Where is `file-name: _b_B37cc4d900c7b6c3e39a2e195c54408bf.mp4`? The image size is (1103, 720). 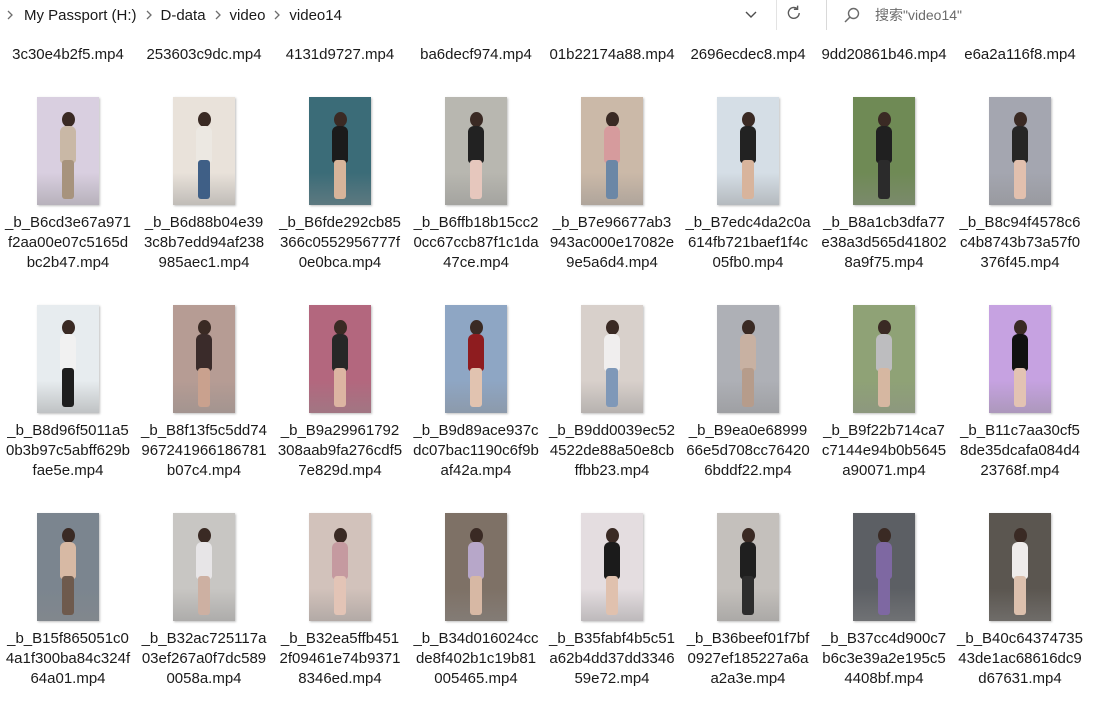
file-name: _b_B37cc4d900c7b6c3e39a2e195c54408bf.mp4 is located at coordinates (884, 658).